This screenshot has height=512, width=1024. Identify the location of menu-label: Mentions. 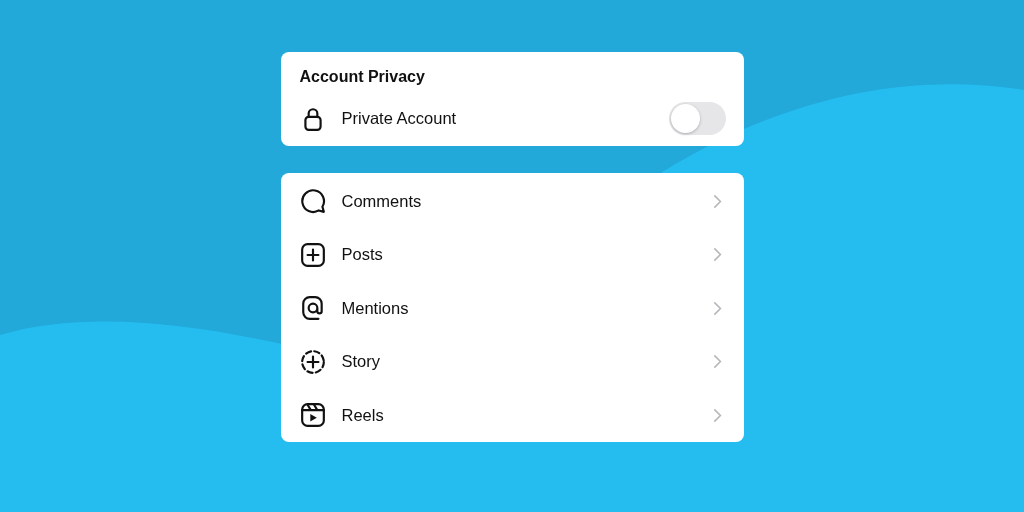
(375, 308).